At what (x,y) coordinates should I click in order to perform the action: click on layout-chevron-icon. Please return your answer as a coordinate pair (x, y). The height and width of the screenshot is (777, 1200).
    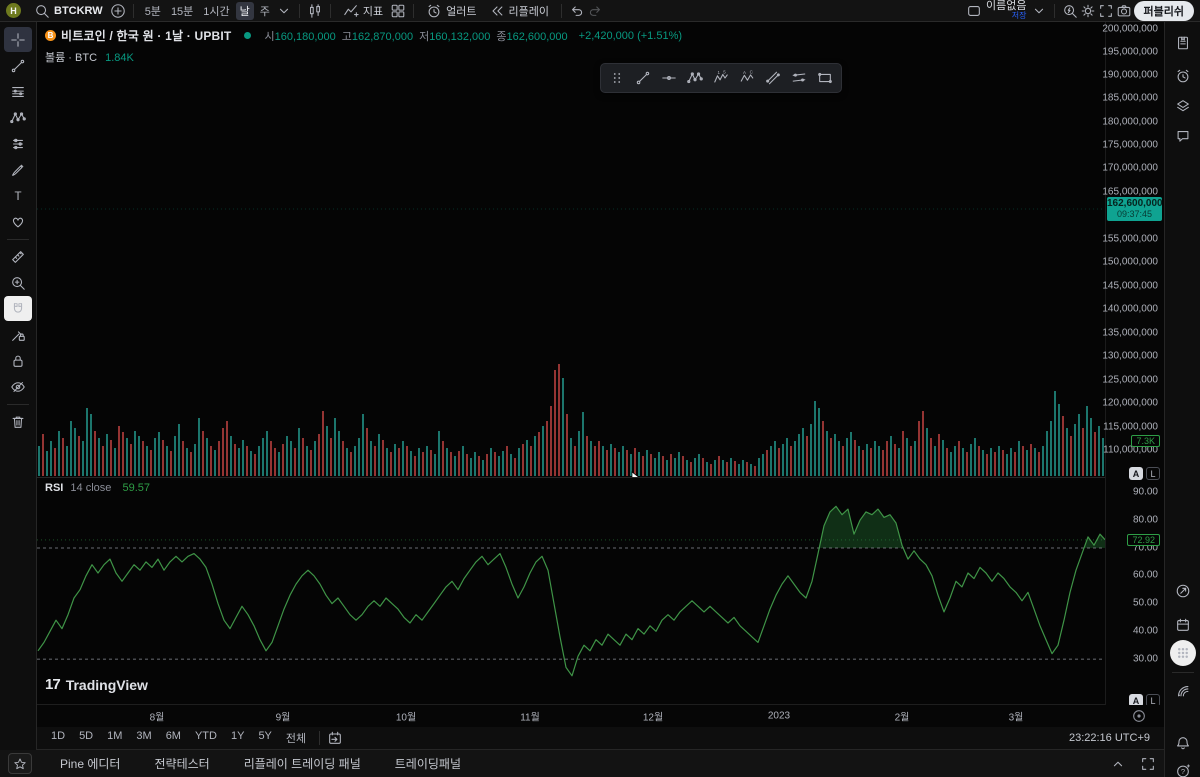
    Looking at the image, I should click on (1039, 11).